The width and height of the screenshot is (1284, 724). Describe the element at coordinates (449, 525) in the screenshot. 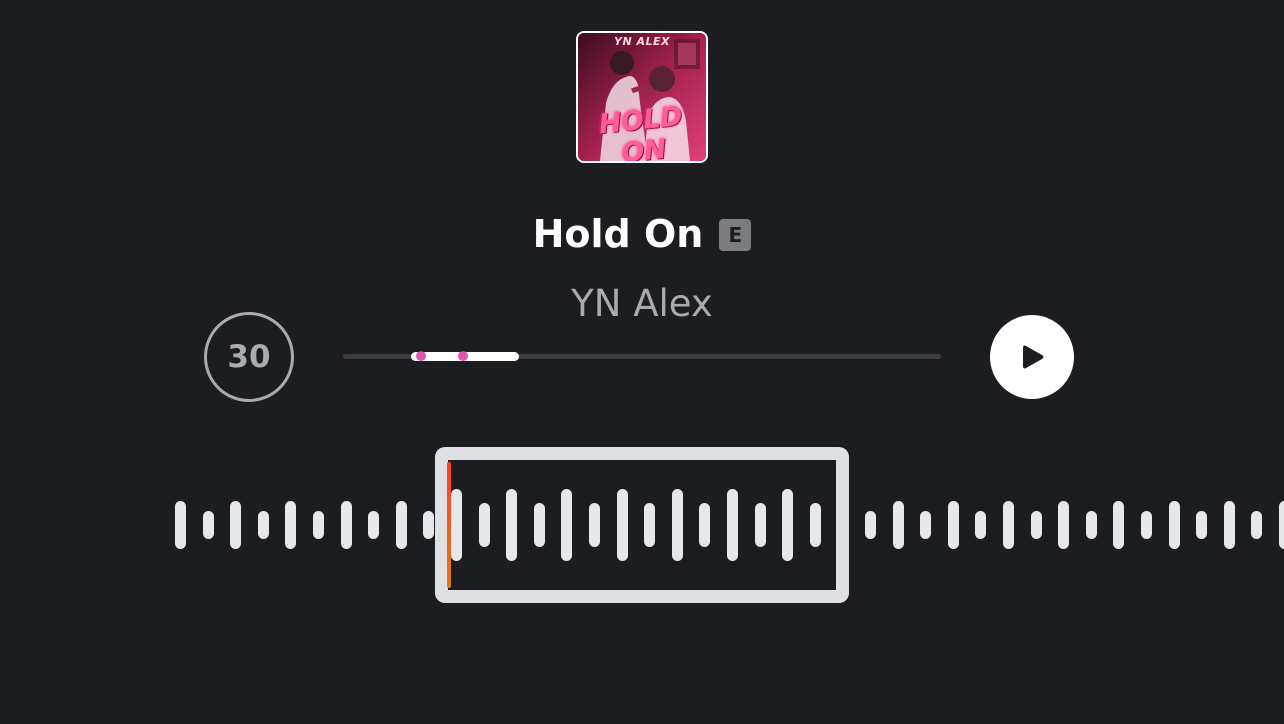

I see `playhead` at that location.